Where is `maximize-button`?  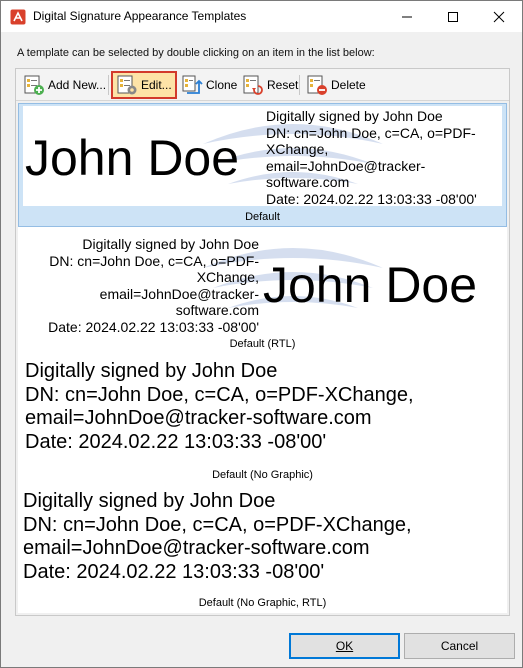
maximize-button is located at coordinates (453, 16).